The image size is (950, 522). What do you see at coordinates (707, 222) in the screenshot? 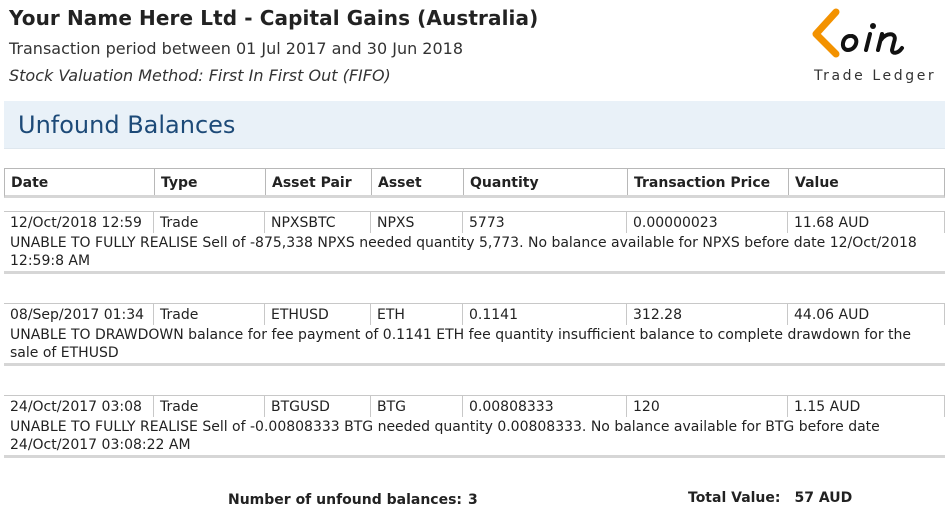
I see `cell-transaction-price: 0.00000023` at bounding box center [707, 222].